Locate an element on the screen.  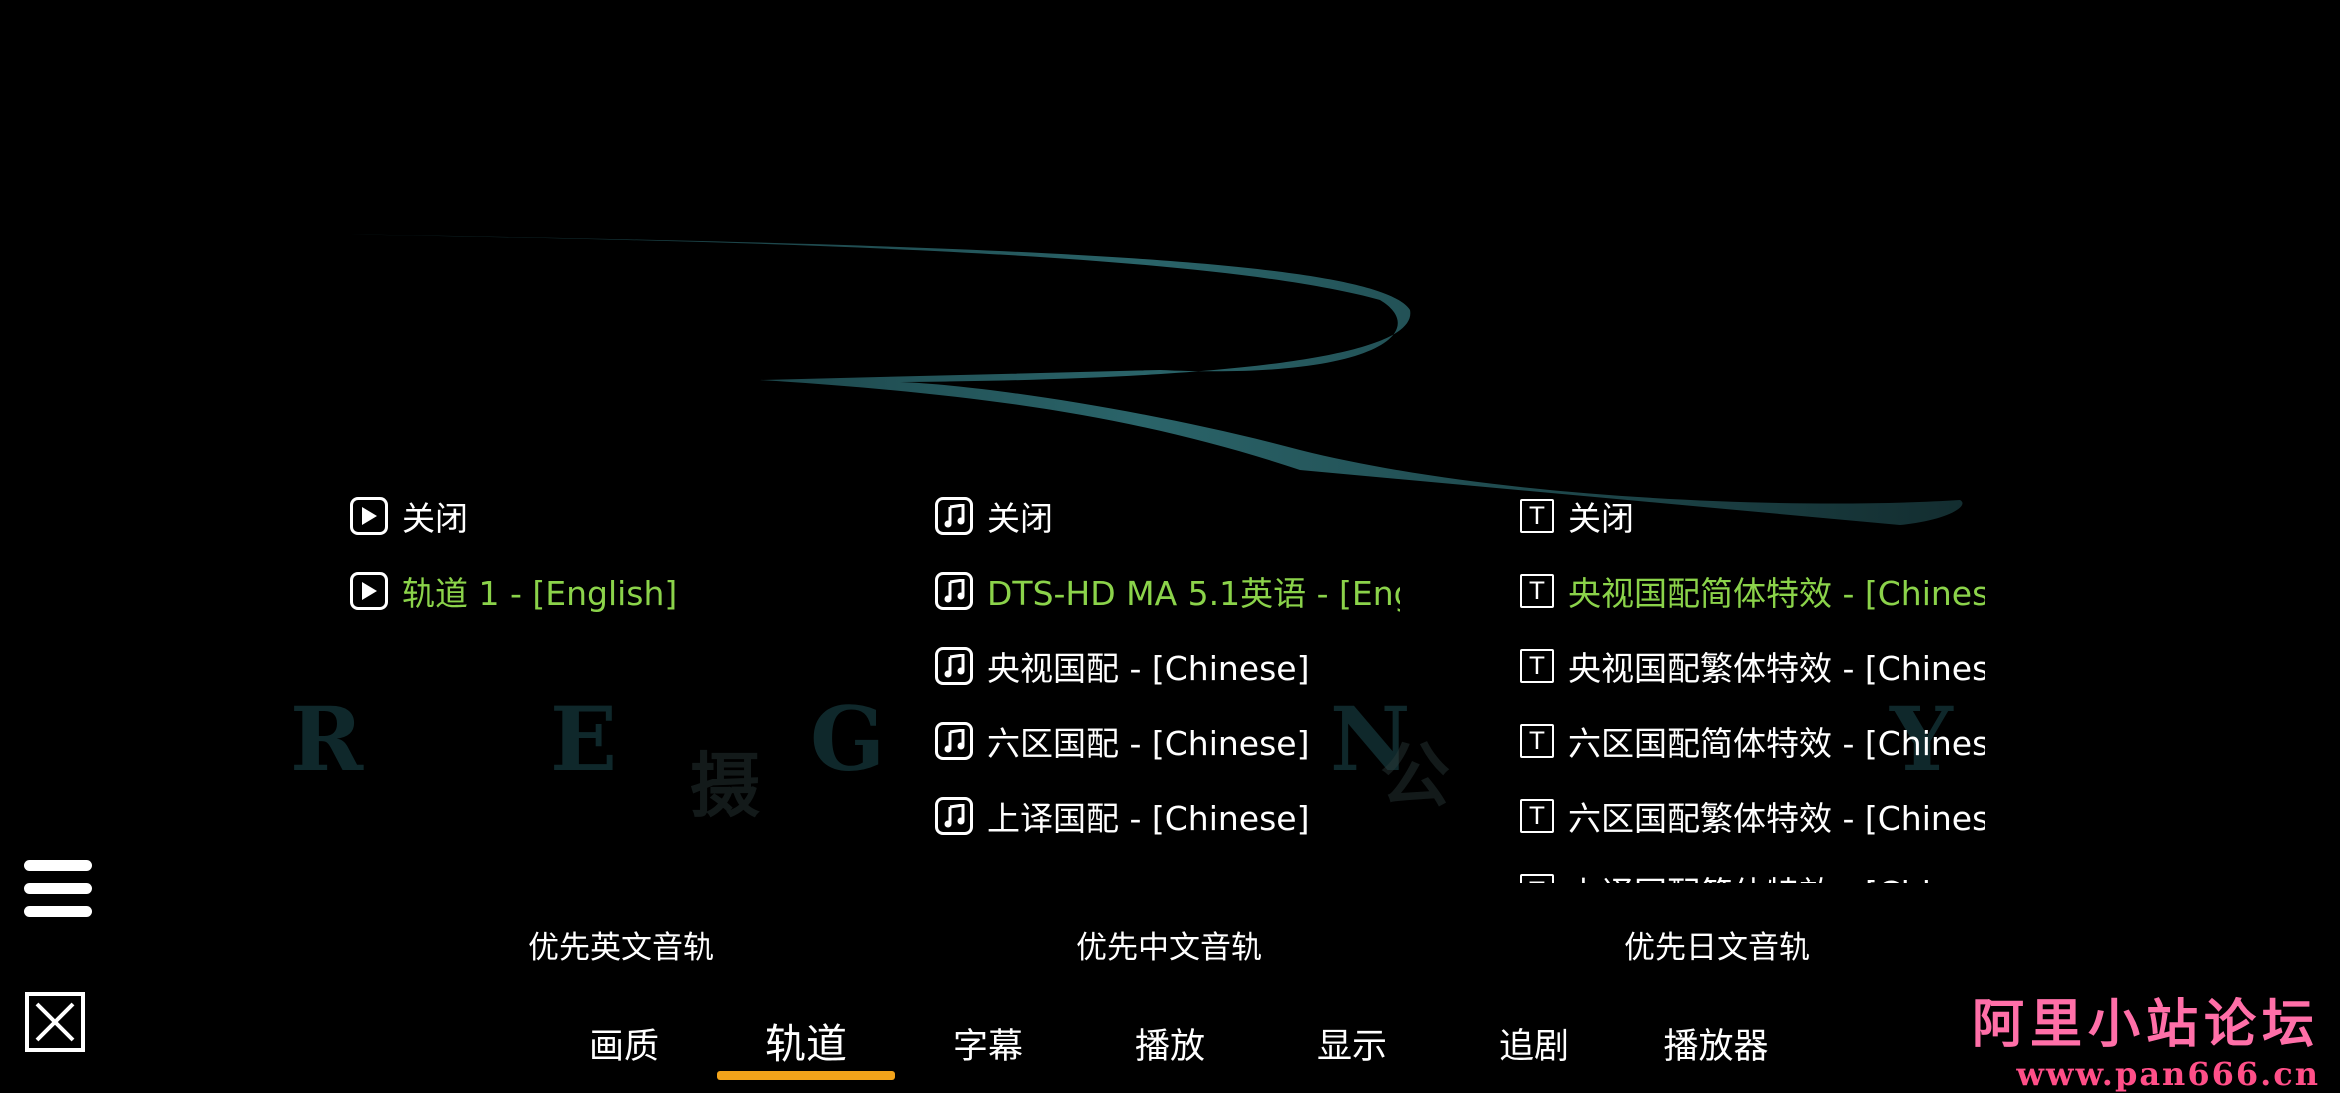
track-label: 六区国配 - [Chinese] is located at coordinates (1148, 743).